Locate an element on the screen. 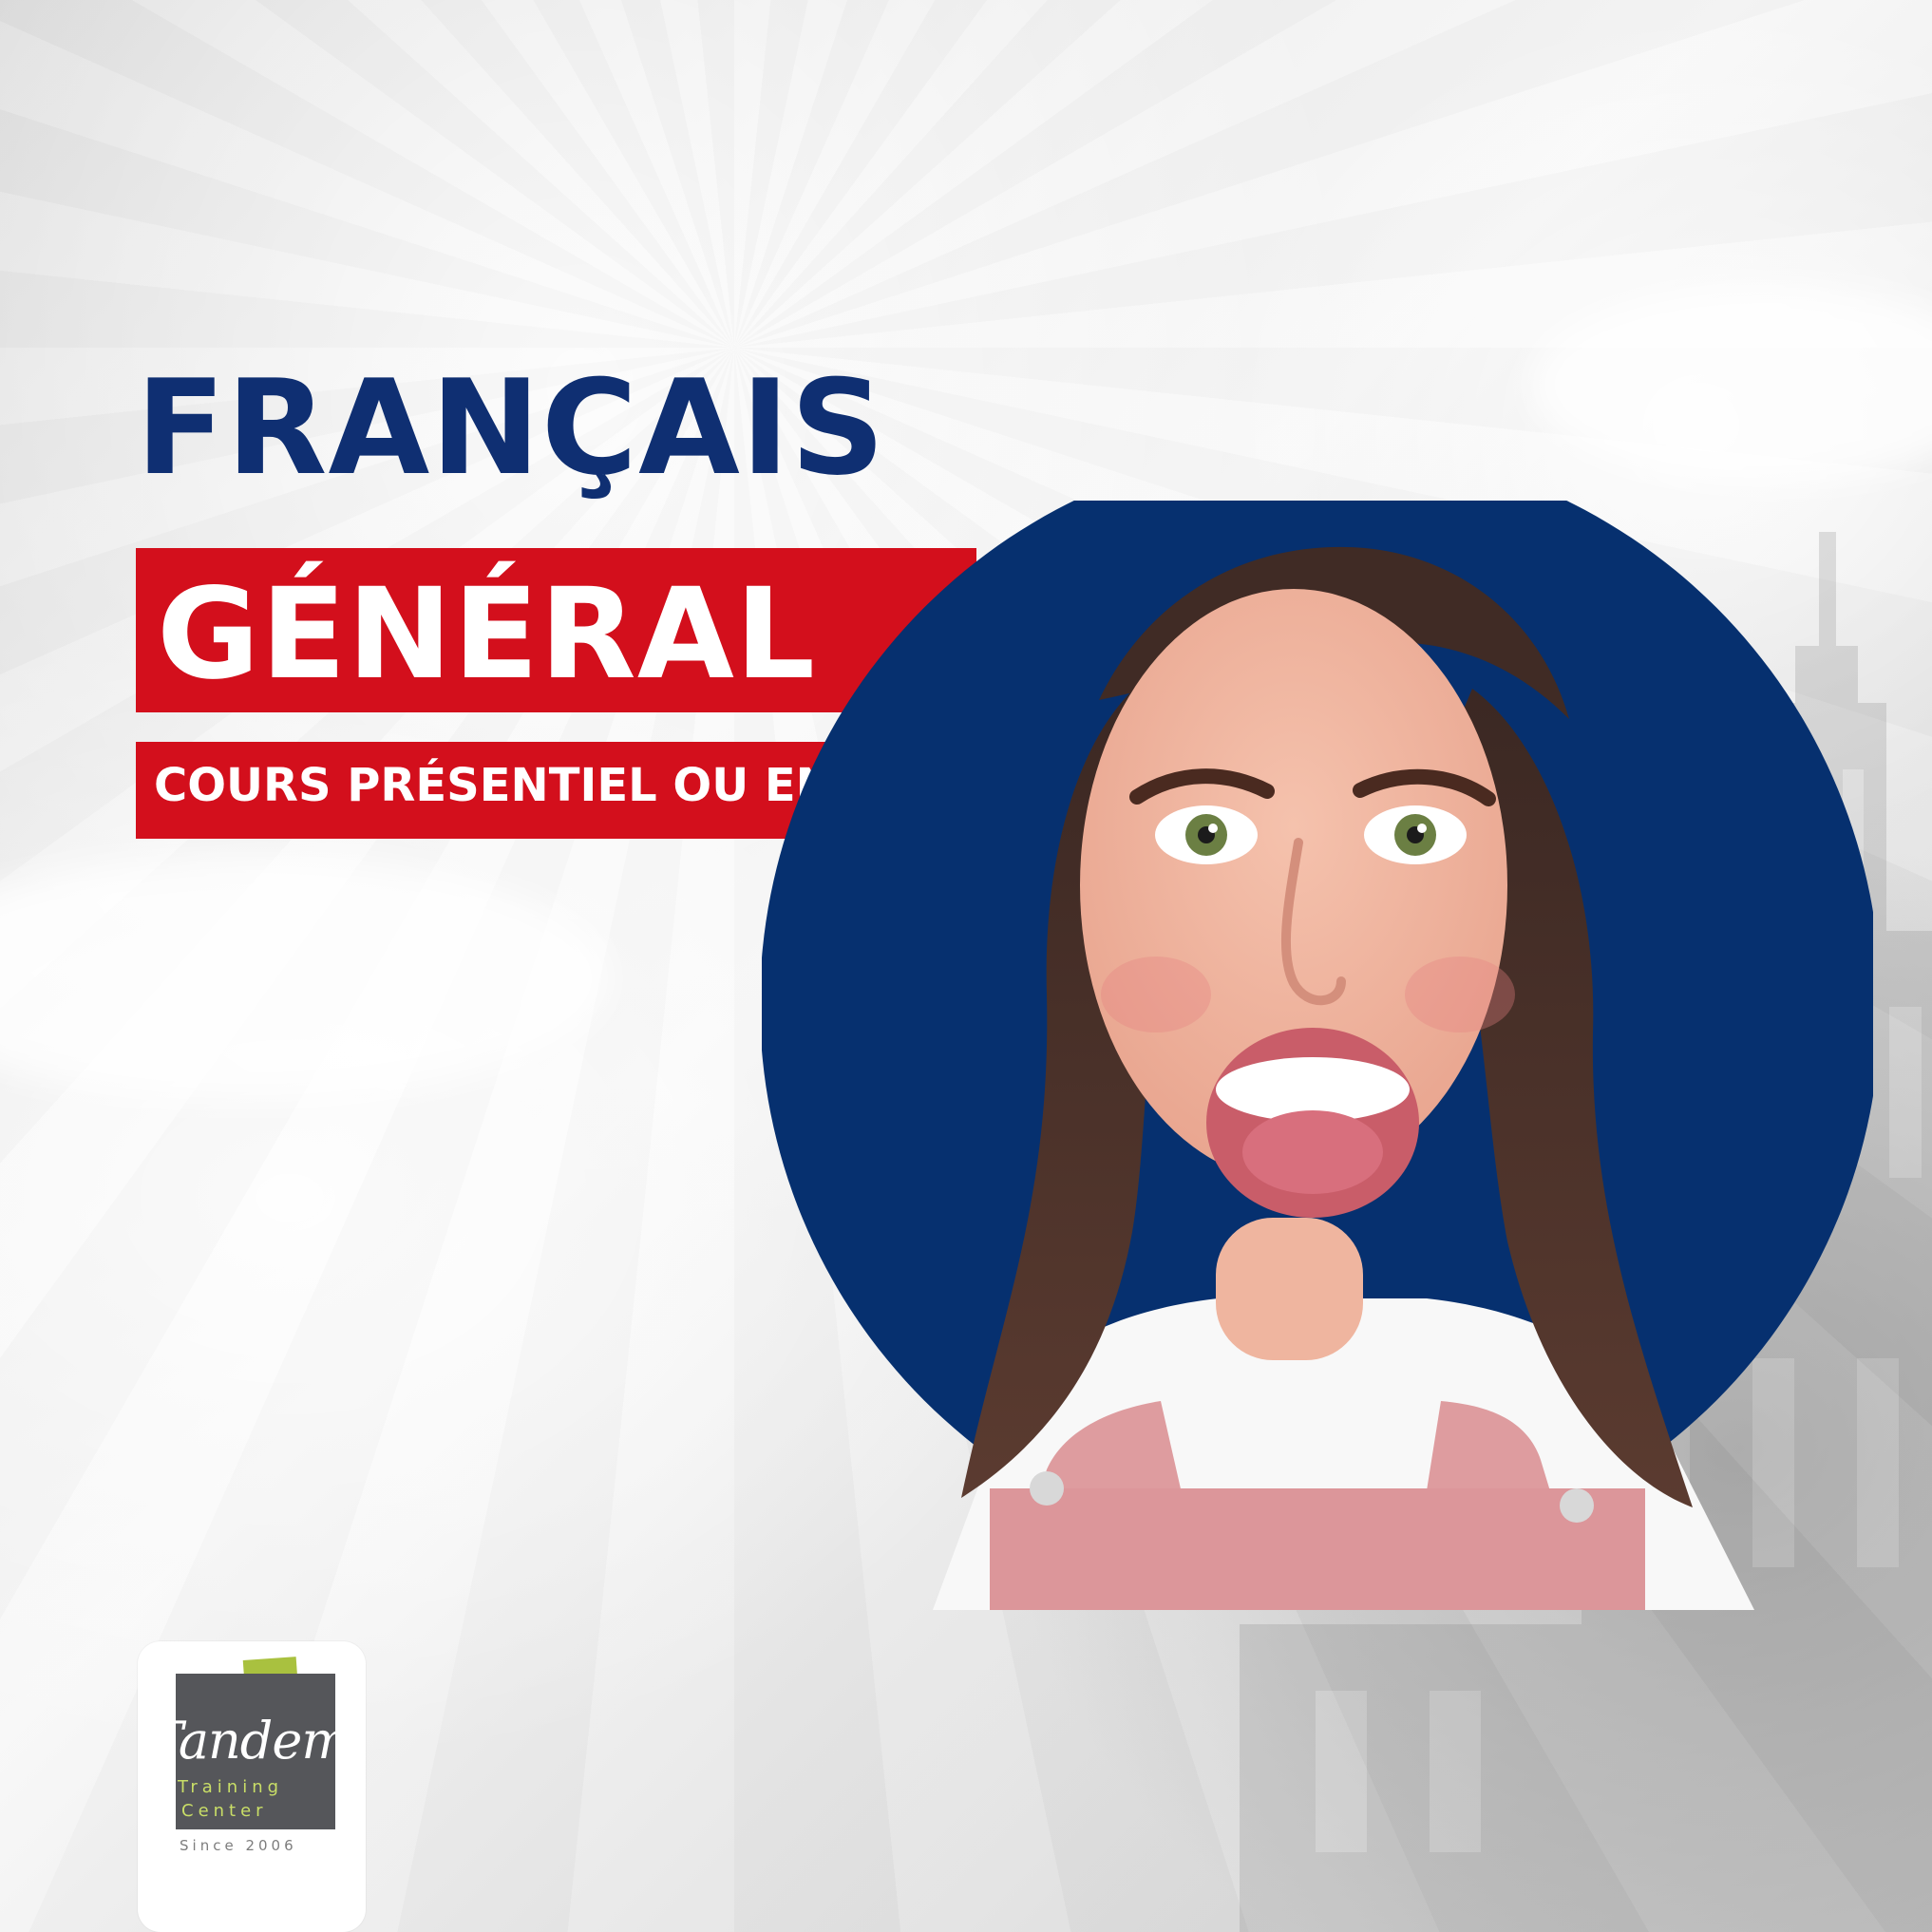  tower-window is located at coordinates (1905, 1092).